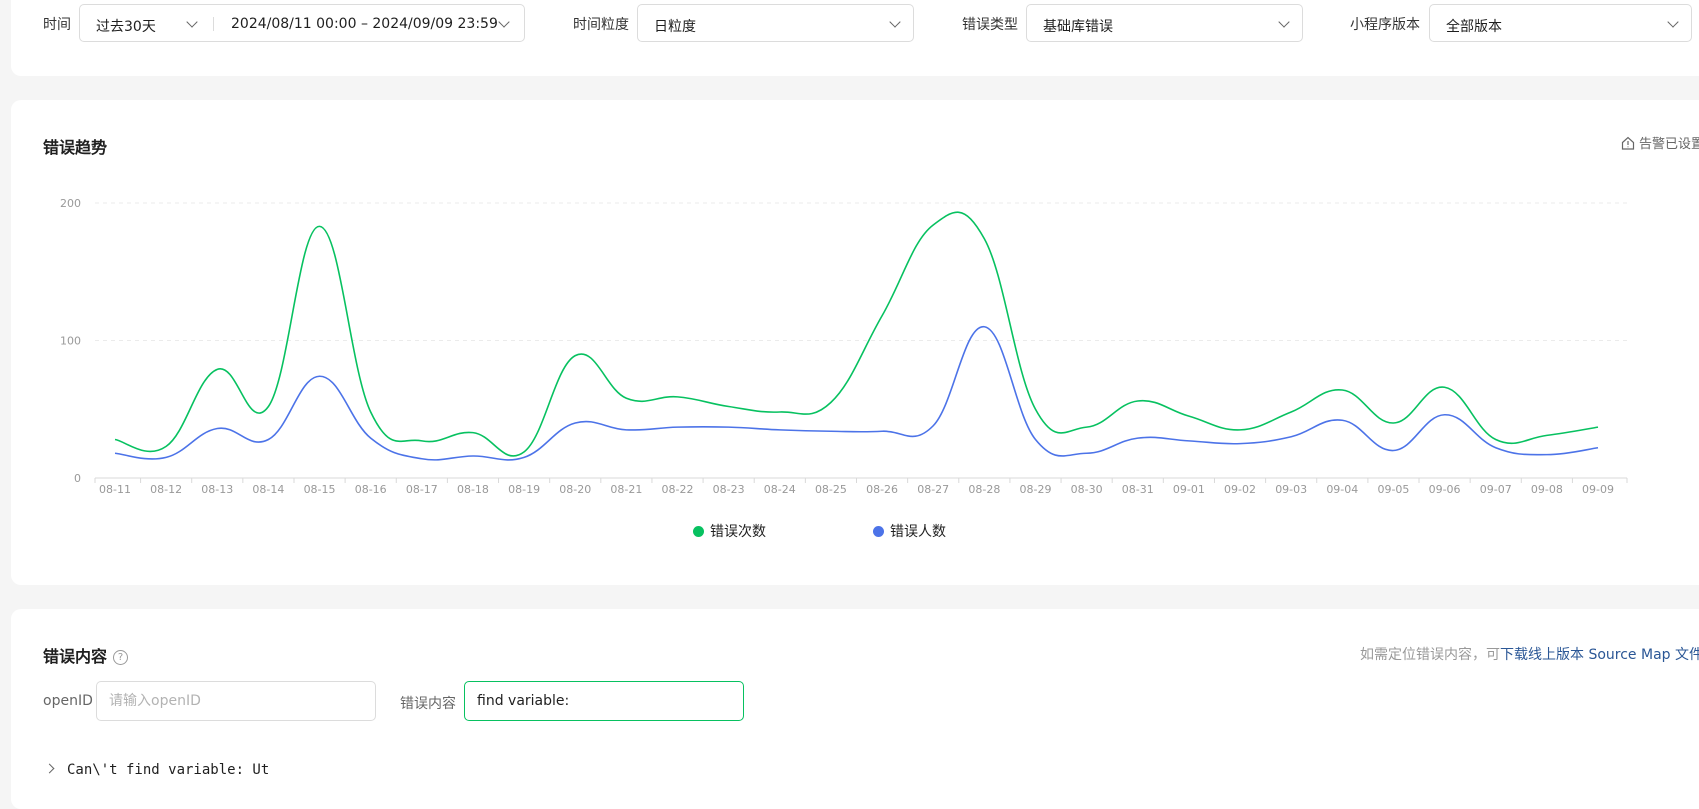 The width and height of the screenshot is (1699, 809). I want to click on x-tick-label: 08-28, so click(984, 489).